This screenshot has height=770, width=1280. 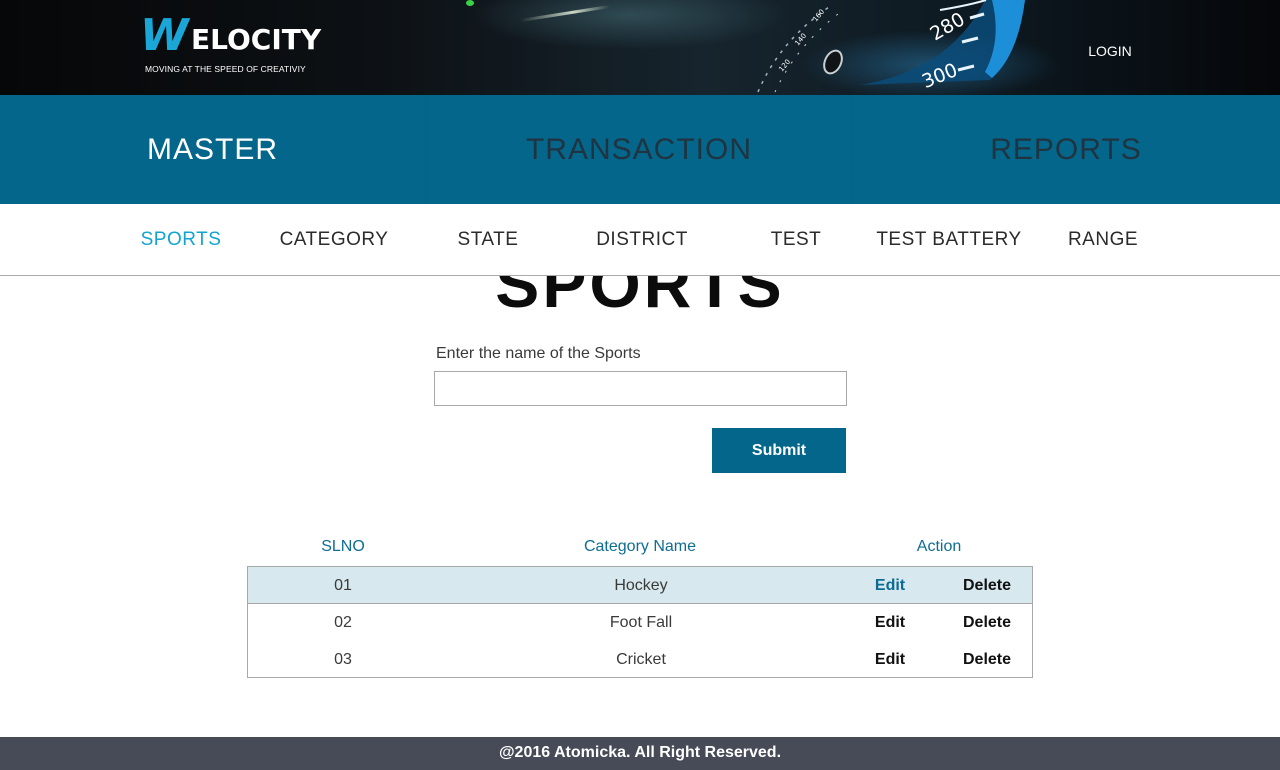 I want to click on subnav-item-test: TEST, so click(x=796, y=240).